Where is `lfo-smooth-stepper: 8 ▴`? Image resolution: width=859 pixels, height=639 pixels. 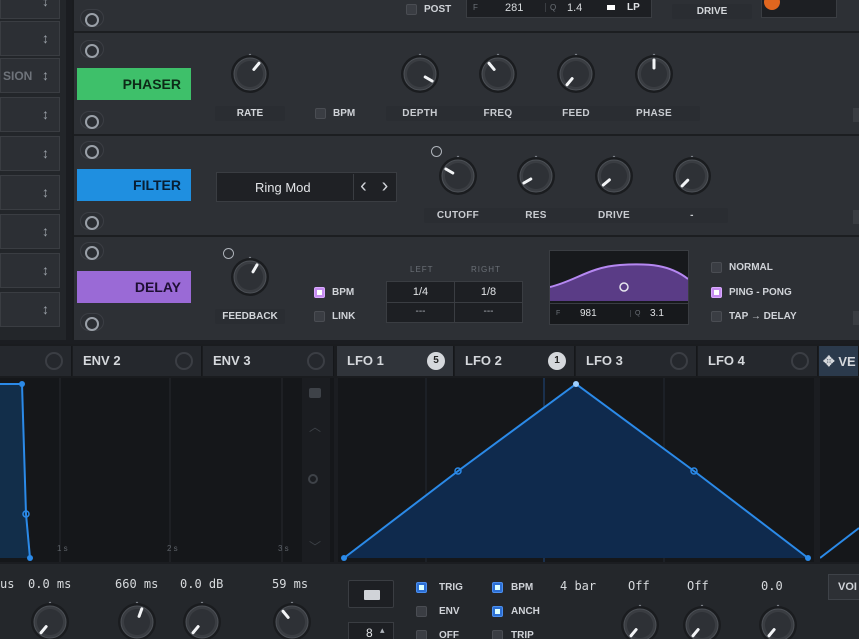
lfo-smooth-stepper: 8 ▴ is located at coordinates (371, 630).